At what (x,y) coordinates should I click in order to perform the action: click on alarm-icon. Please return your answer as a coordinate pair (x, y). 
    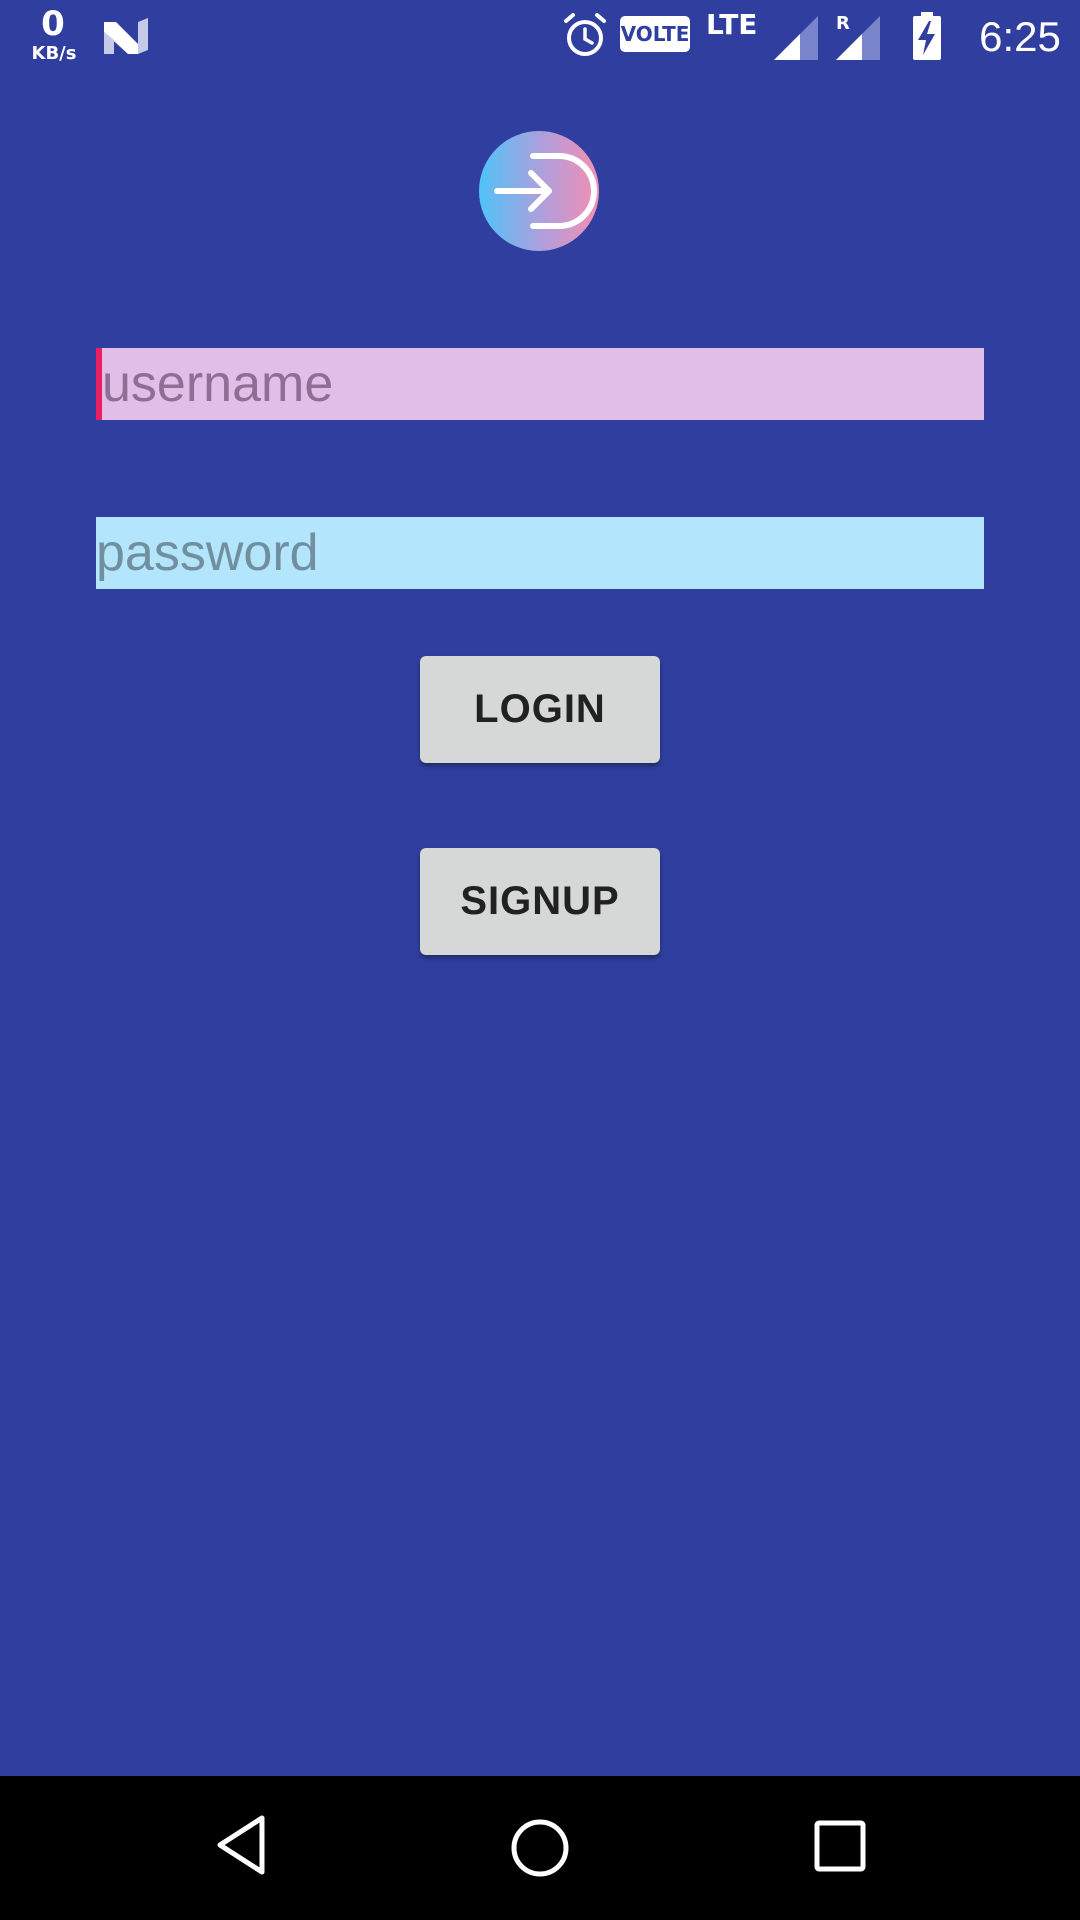
    Looking at the image, I should click on (585, 34).